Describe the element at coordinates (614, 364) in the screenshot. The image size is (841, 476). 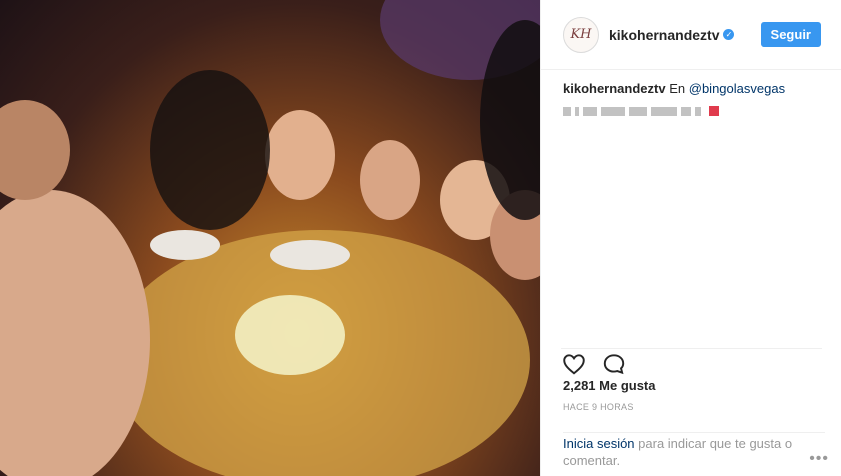
I see `comment-bubble-icon` at that location.